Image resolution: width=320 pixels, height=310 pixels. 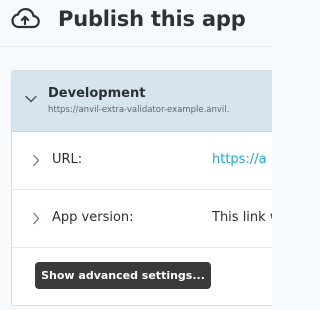 I want to click on page-header: Publish this app, so click(x=136, y=23).